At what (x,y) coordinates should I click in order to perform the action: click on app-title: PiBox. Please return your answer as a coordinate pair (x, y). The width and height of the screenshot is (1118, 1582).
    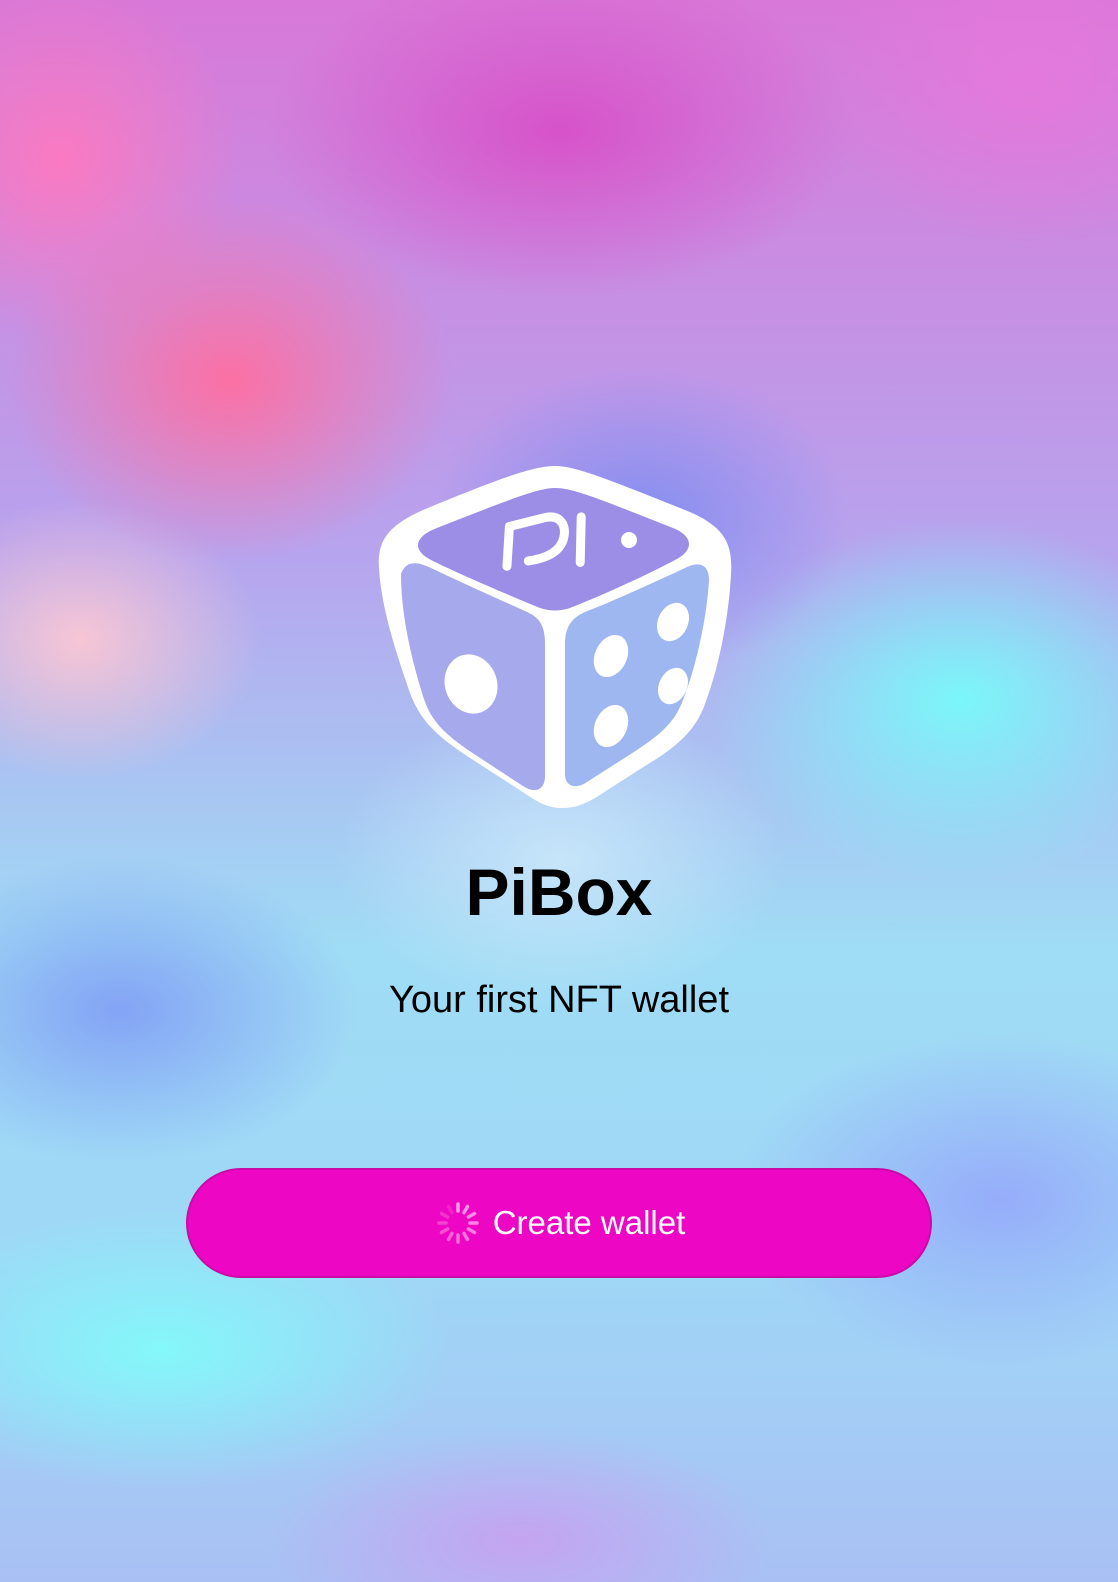
    Looking at the image, I should click on (559, 892).